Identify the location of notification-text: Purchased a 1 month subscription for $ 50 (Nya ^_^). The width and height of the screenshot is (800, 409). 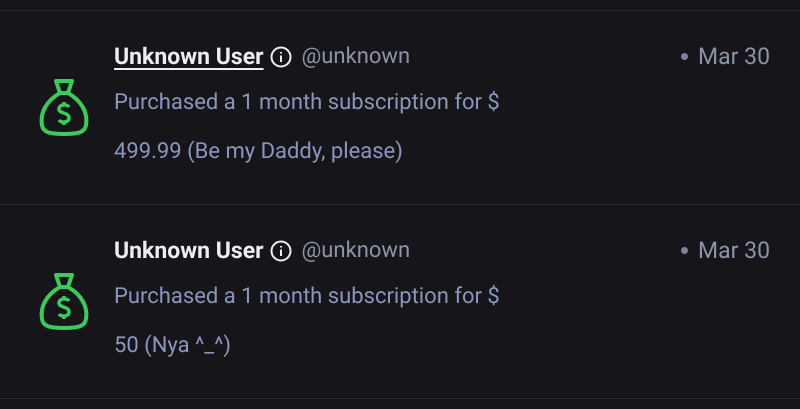
(307, 321).